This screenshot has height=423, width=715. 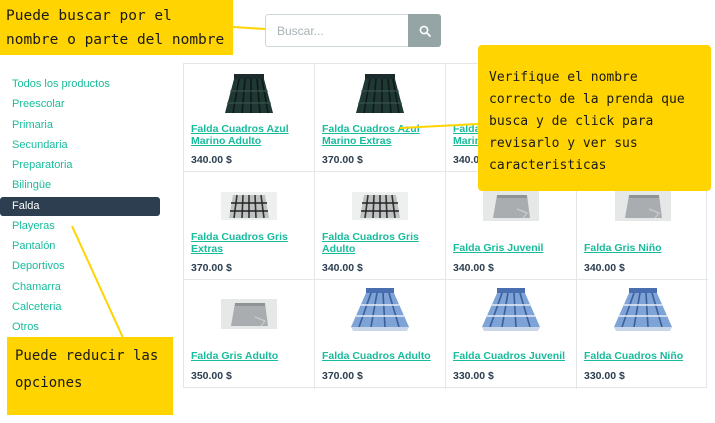 What do you see at coordinates (249, 226) in the screenshot?
I see `product-card: Falda Cuadros Gris Extras 370.00 $` at bounding box center [249, 226].